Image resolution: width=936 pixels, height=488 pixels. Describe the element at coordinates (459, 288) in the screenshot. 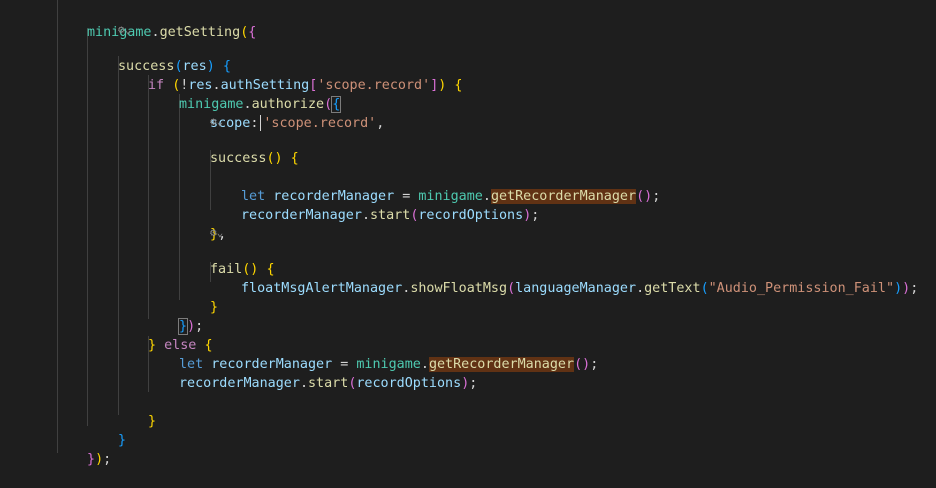

I see `method-showfloatmsg: showFloatMsg` at that location.